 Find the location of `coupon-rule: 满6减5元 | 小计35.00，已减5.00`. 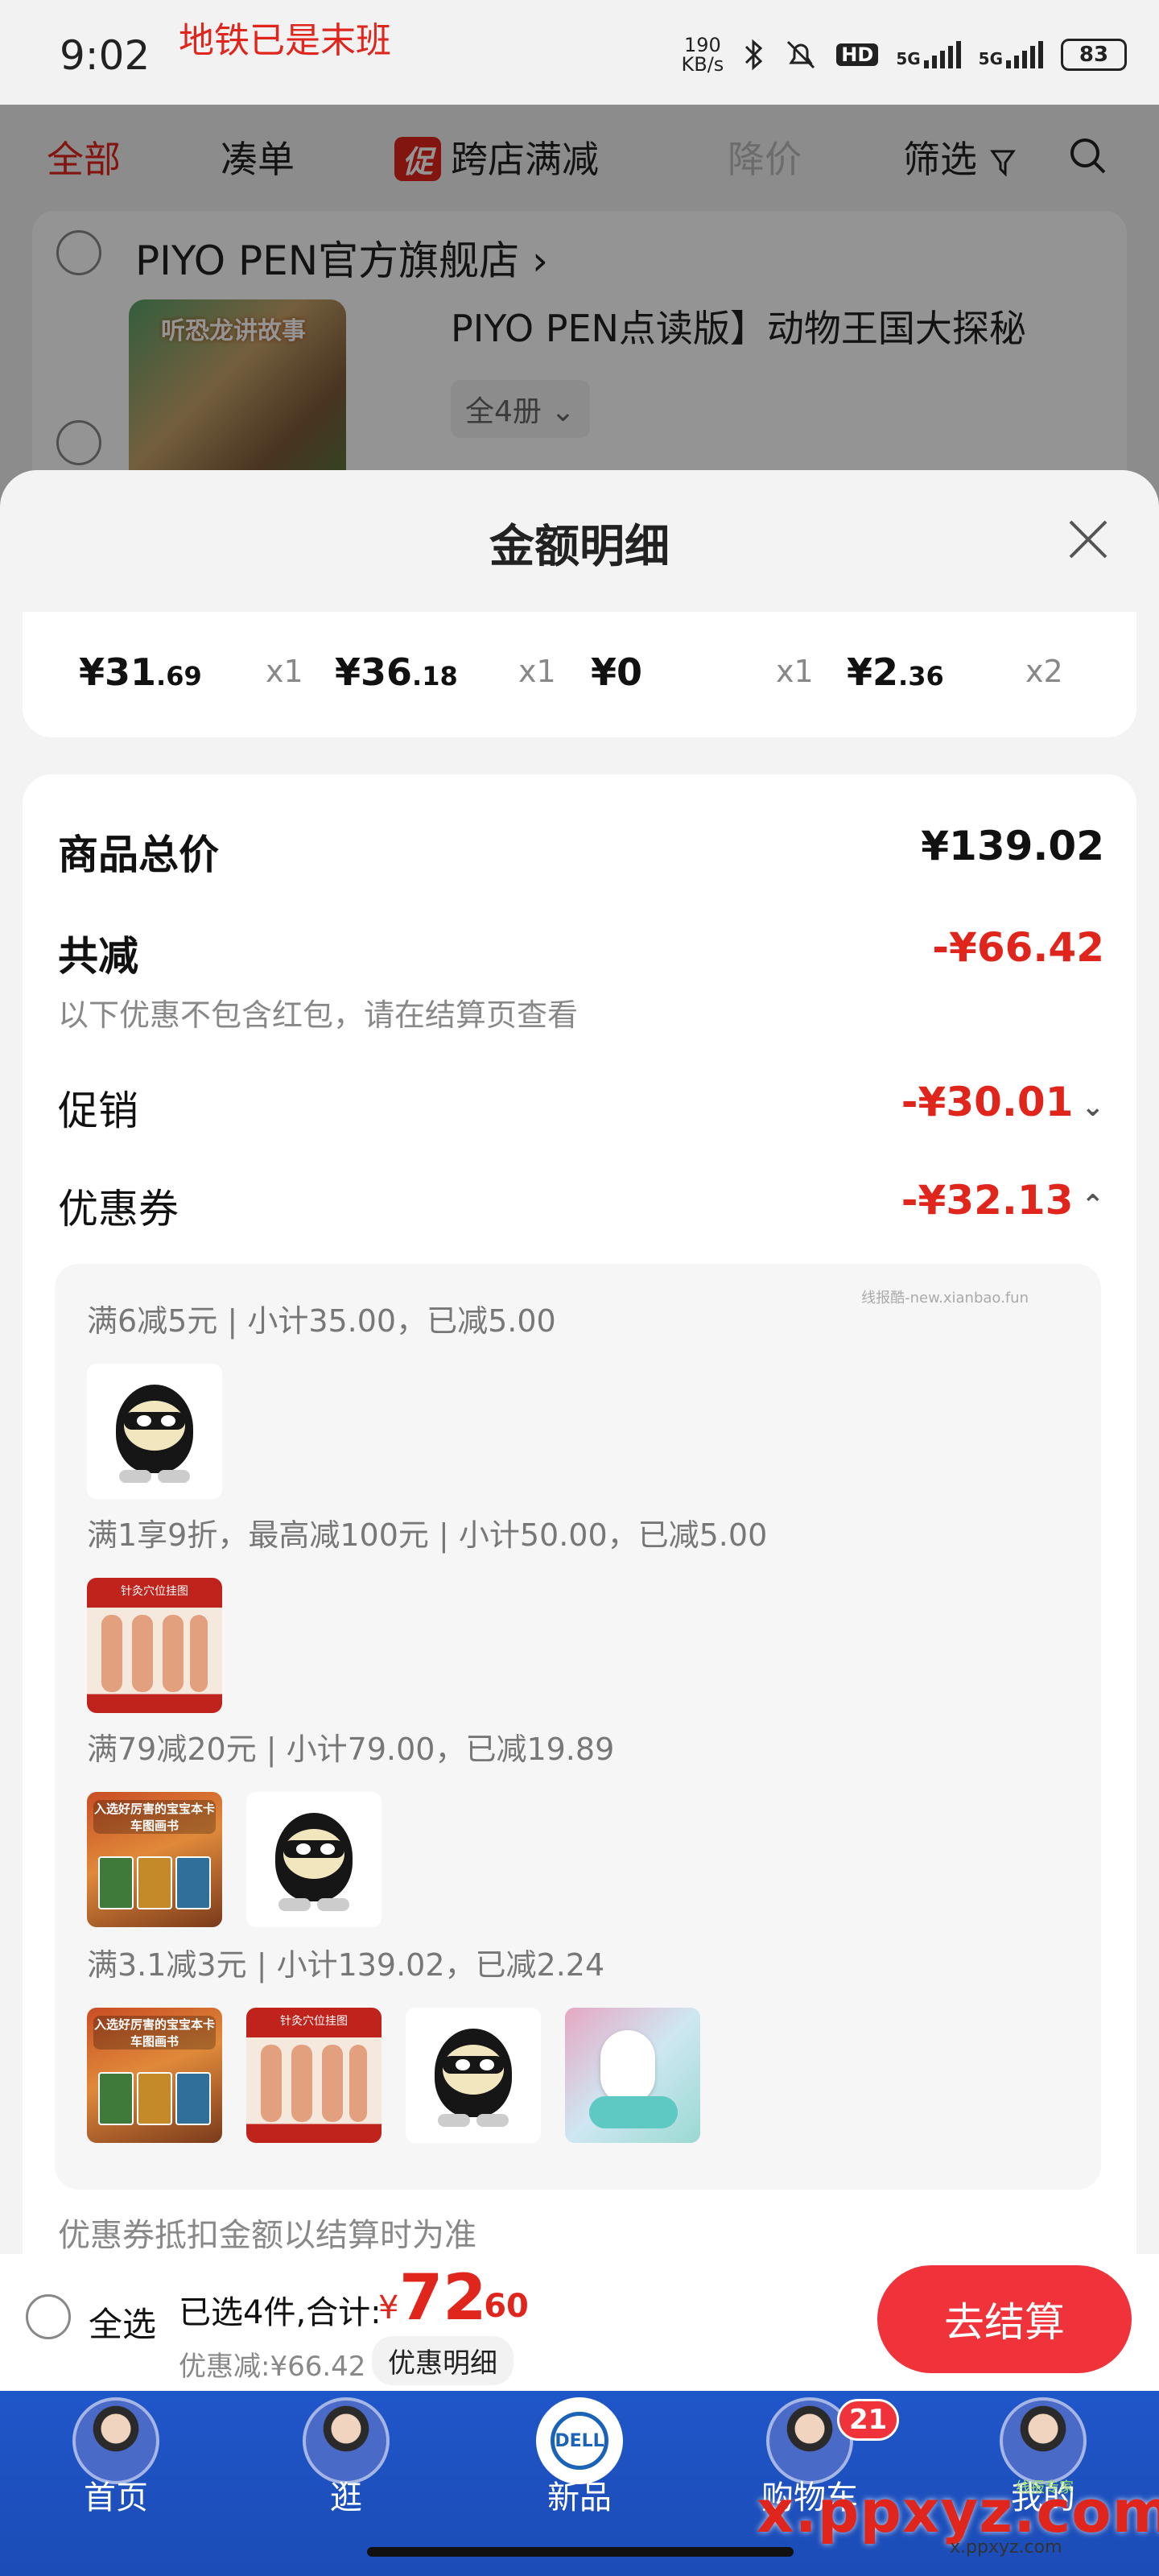

coupon-rule: 满6减5元 | 小计35.00，已减5.00 is located at coordinates (321, 1321).